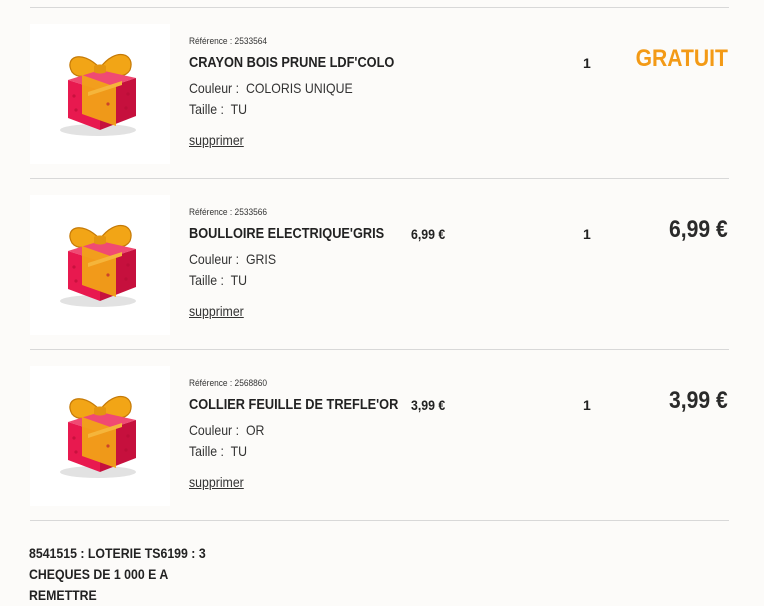 The width and height of the screenshot is (764, 606). Describe the element at coordinates (63, 595) in the screenshot. I see `lottery-note-line: REMETTRE` at that location.